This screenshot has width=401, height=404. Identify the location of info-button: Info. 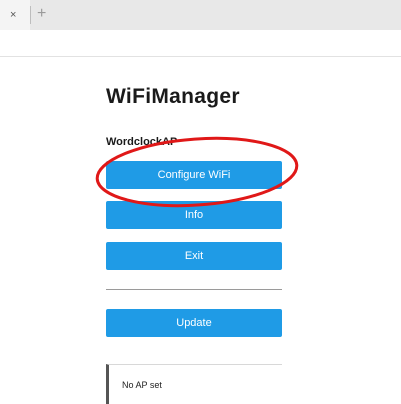
(194, 215).